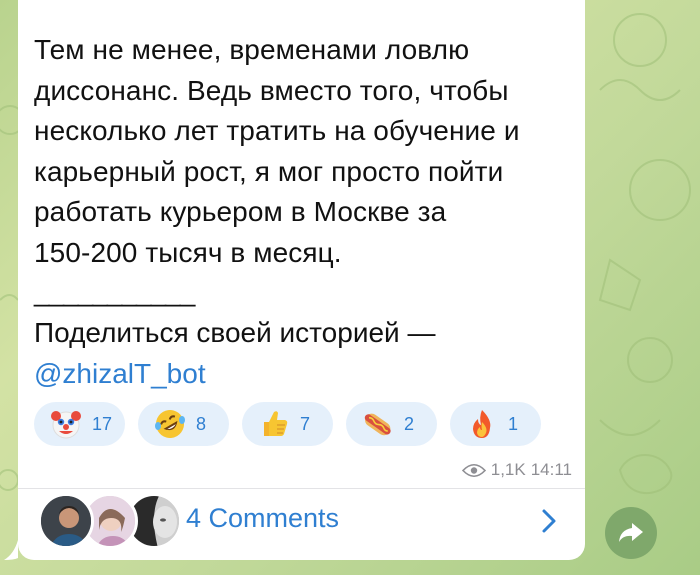 This screenshot has height=575, width=700. What do you see at coordinates (102, 423) in the screenshot?
I see `reaction-count: 17` at bounding box center [102, 423].